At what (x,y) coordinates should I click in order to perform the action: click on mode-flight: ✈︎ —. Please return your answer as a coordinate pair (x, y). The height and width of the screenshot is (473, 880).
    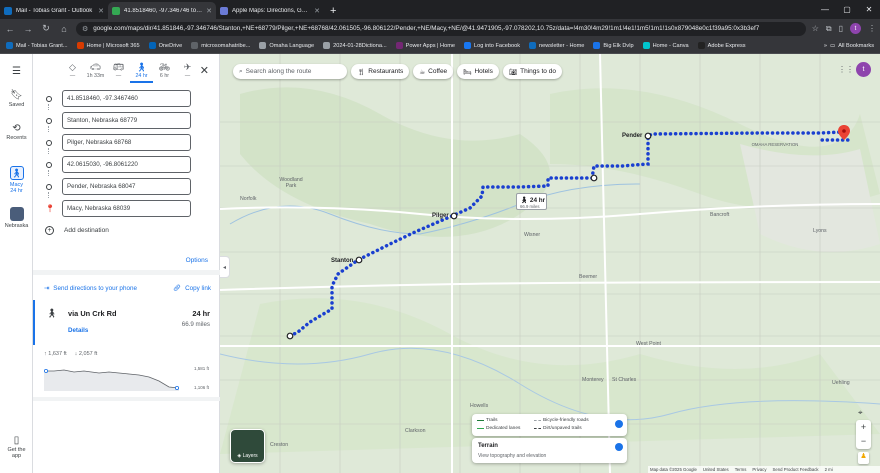
    Looking at the image, I should click on (187, 70).